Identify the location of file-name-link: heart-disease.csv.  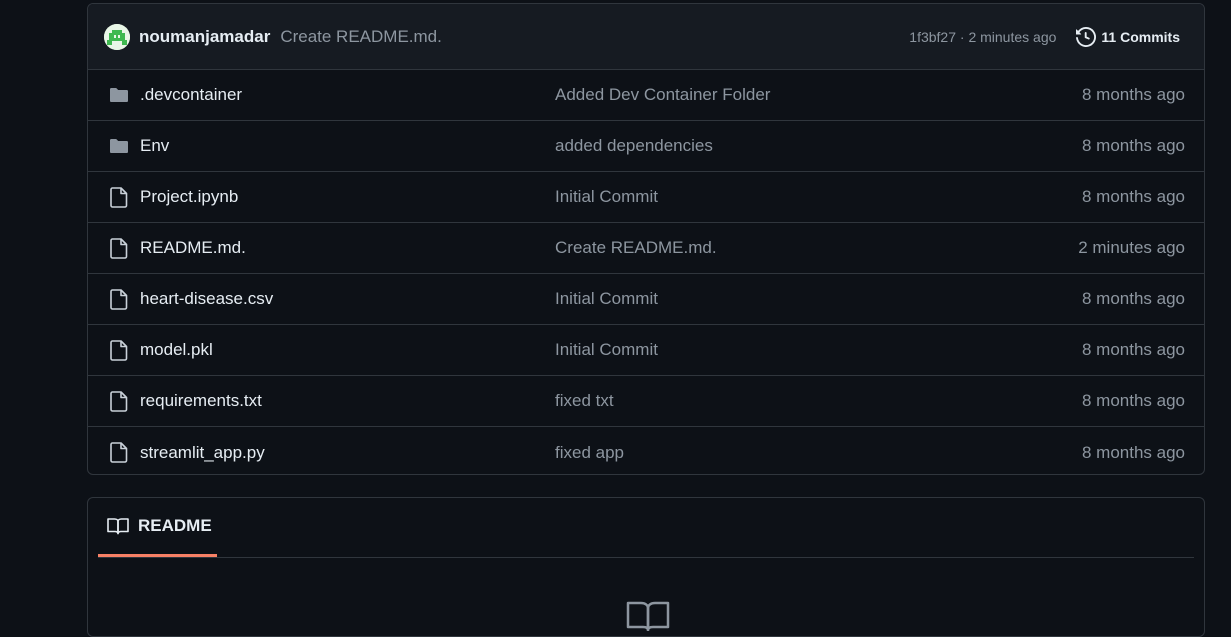
(206, 299).